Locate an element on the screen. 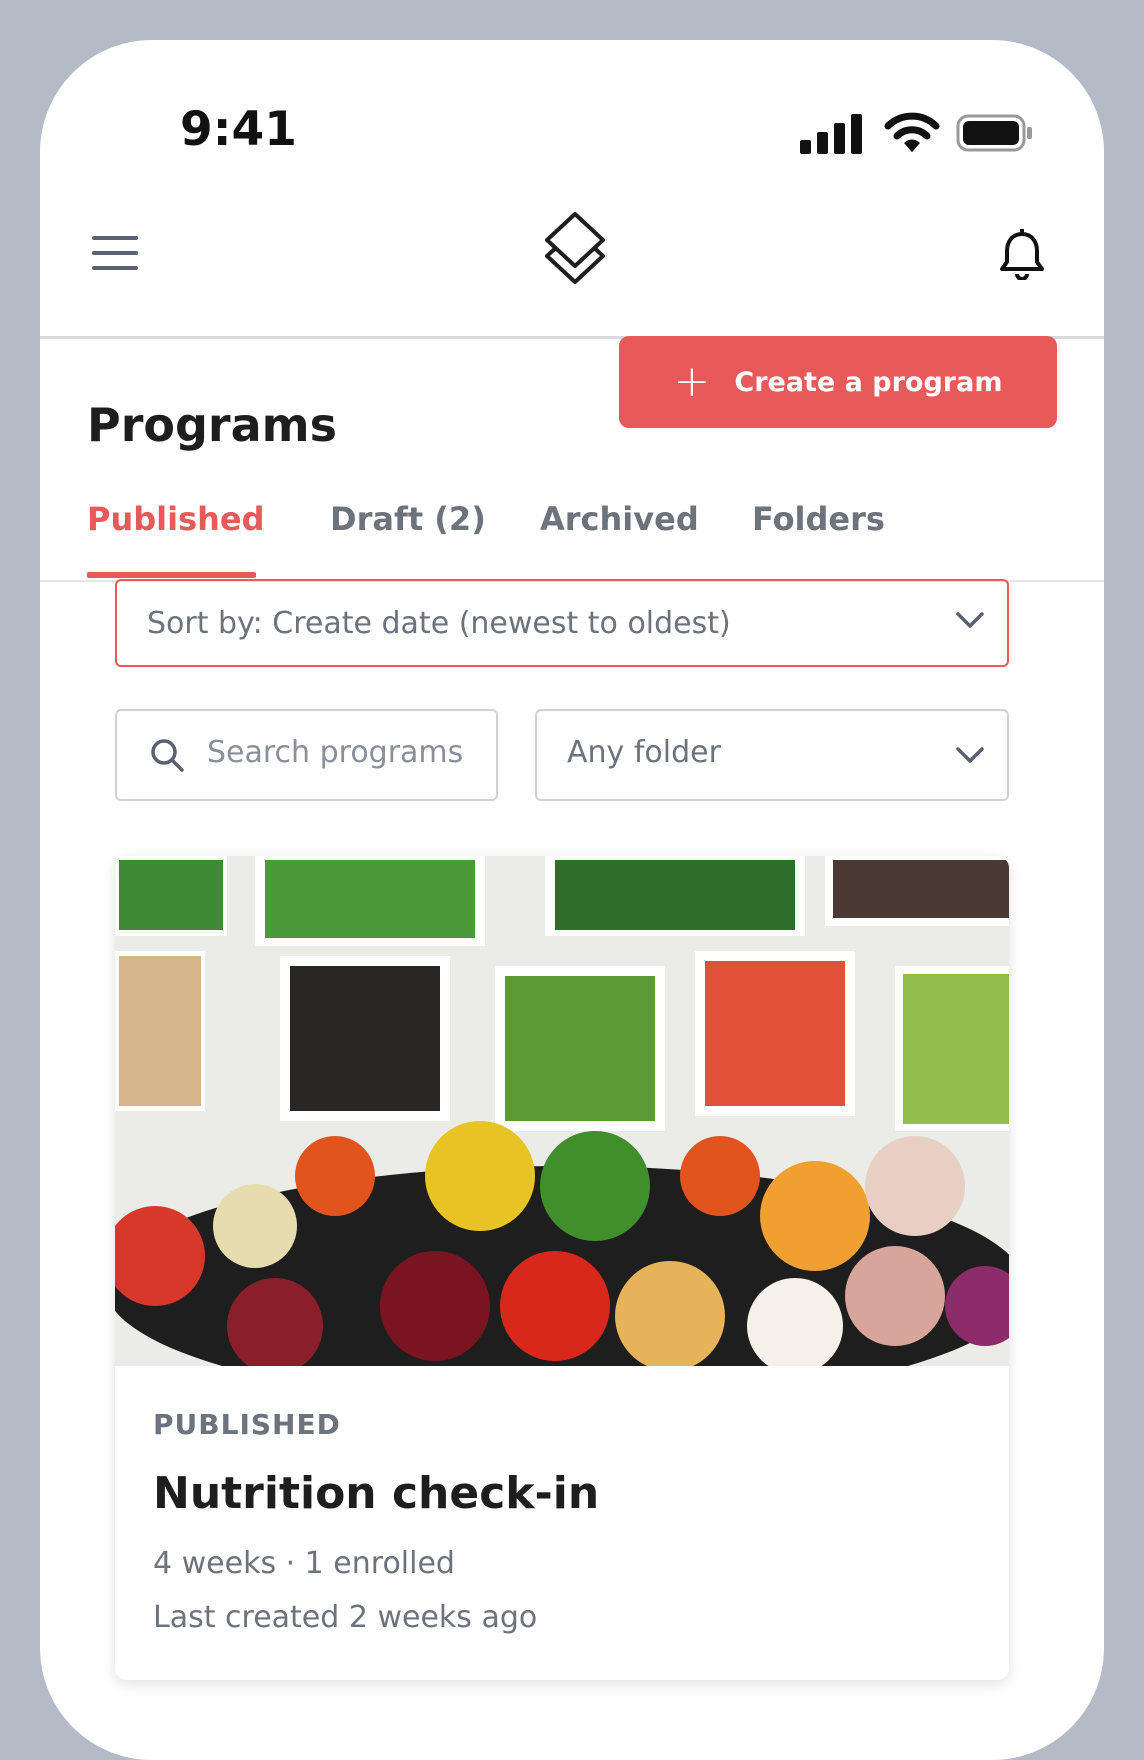 The image size is (1144, 1760). tab-folders: Folders is located at coordinates (818, 519).